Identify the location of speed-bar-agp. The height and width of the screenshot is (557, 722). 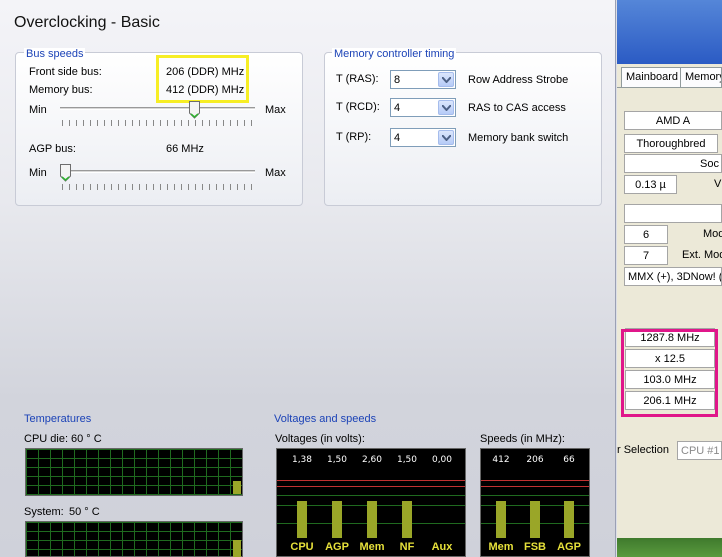
(569, 519).